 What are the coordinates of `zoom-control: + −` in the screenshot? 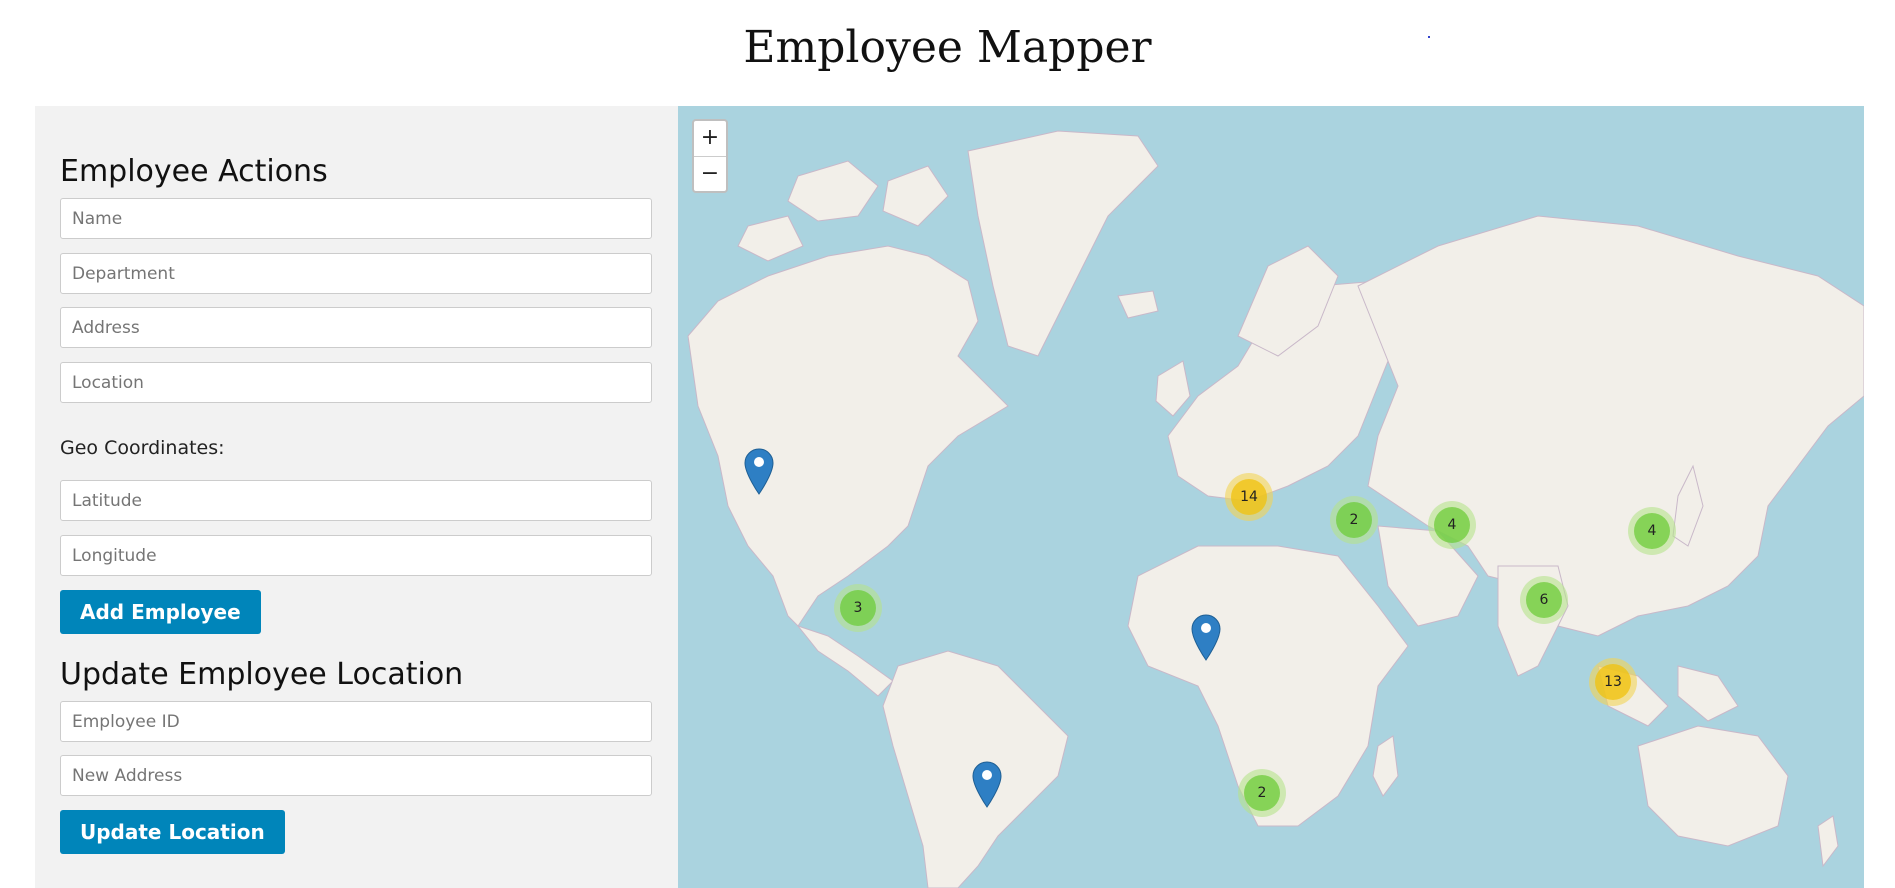 It's located at (710, 156).